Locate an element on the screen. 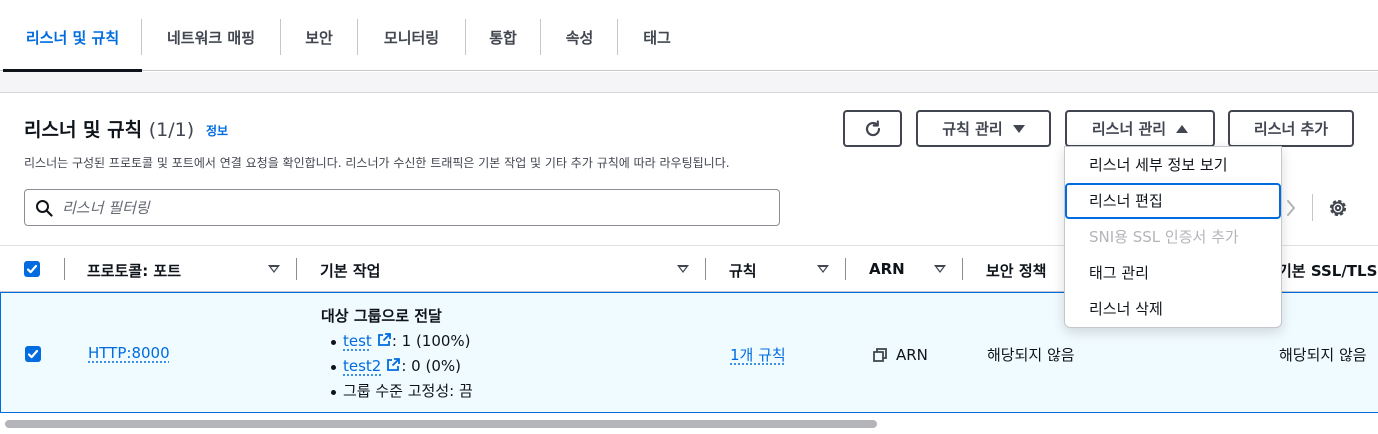 The height and width of the screenshot is (434, 1378). header-default-ssl: 기본 SSL/TLS is located at coordinates (1327, 270).